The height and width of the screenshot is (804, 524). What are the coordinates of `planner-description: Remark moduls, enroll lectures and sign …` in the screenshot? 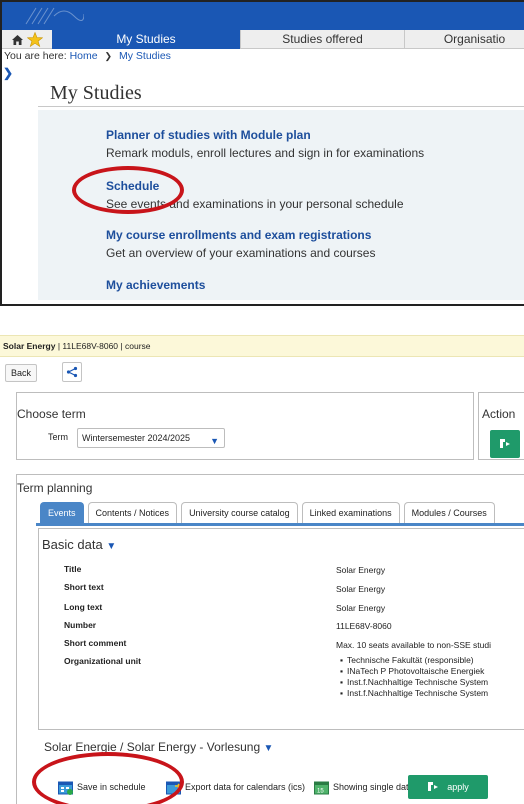 It's located at (265, 153).